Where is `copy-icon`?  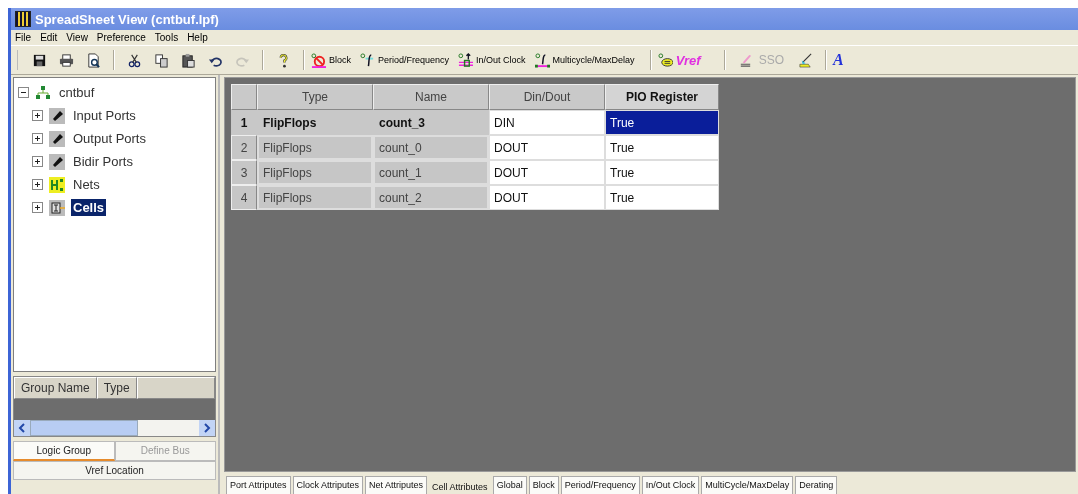
copy-icon is located at coordinates (161, 60).